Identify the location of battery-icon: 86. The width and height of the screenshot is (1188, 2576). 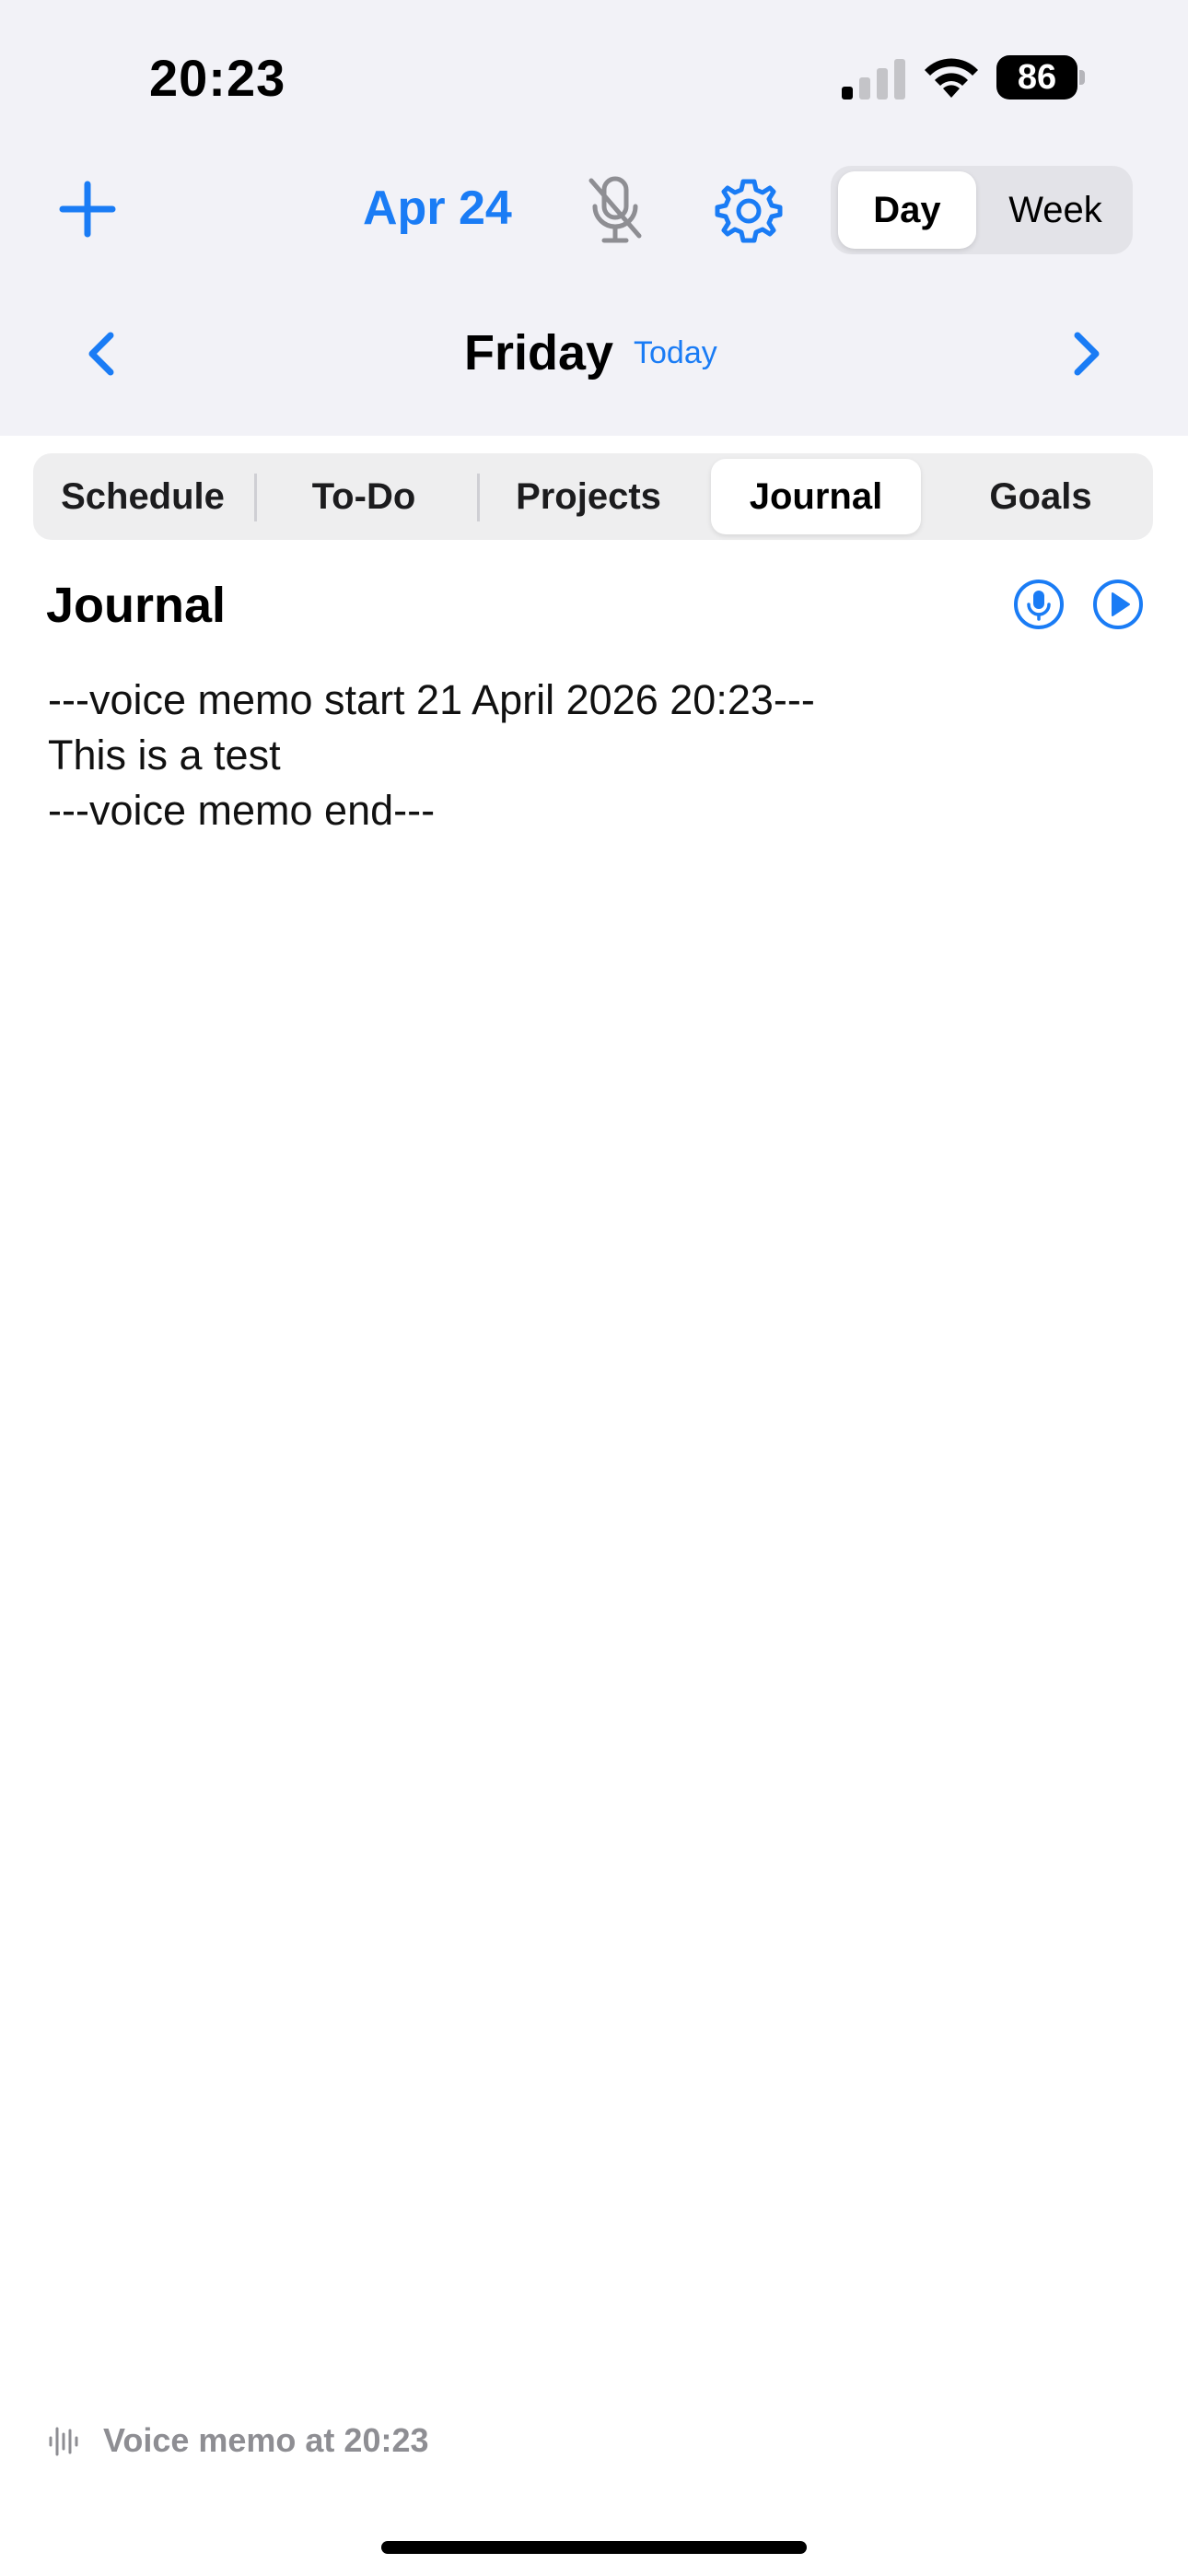
(1040, 77).